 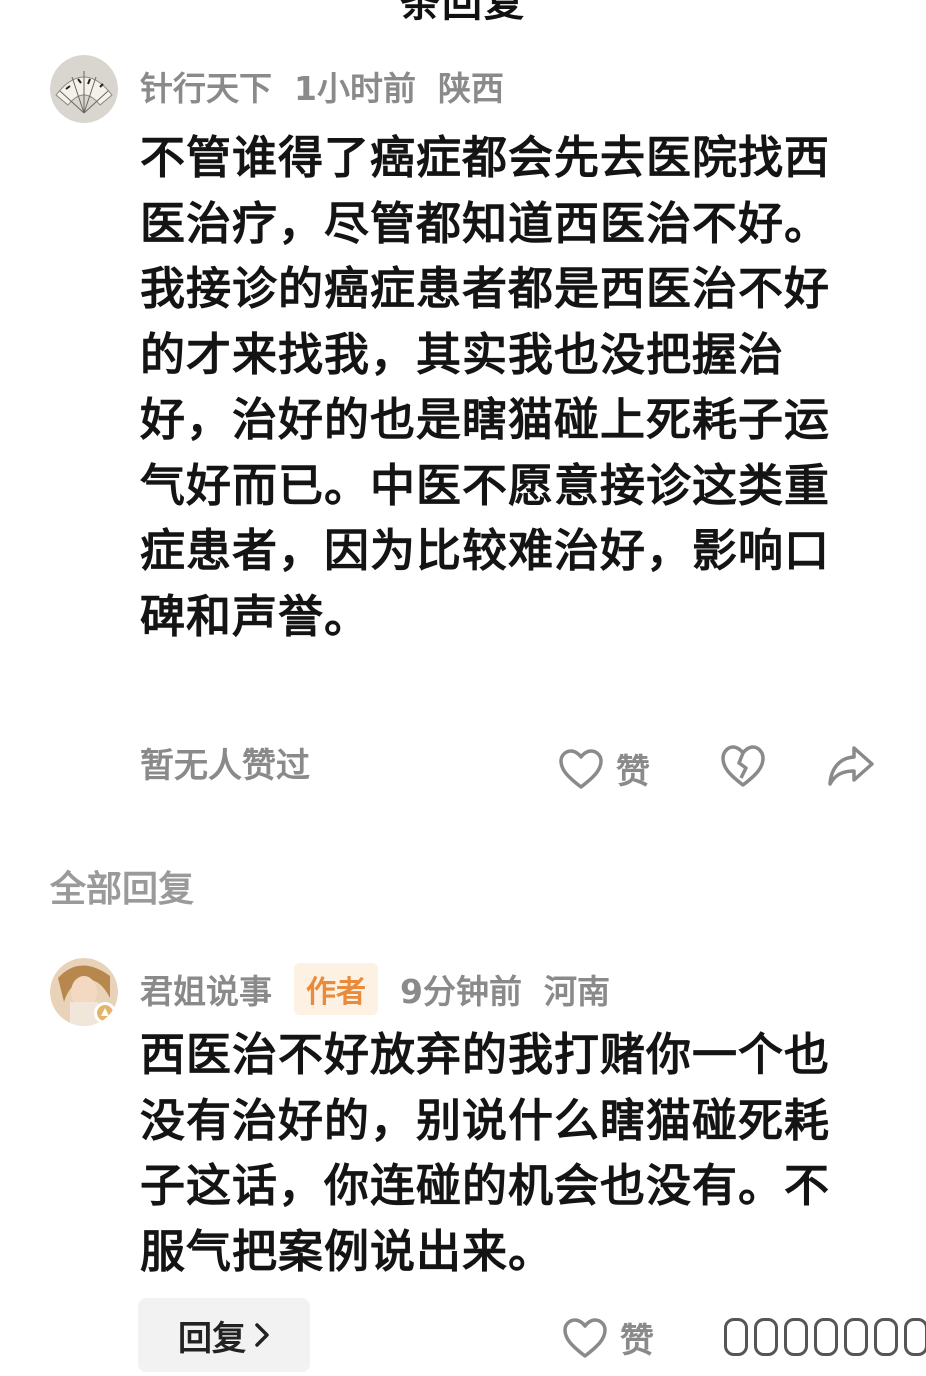 What do you see at coordinates (225, 766) in the screenshot?
I see `likes-status: 暂无人赞过` at bounding box center [225, 766].